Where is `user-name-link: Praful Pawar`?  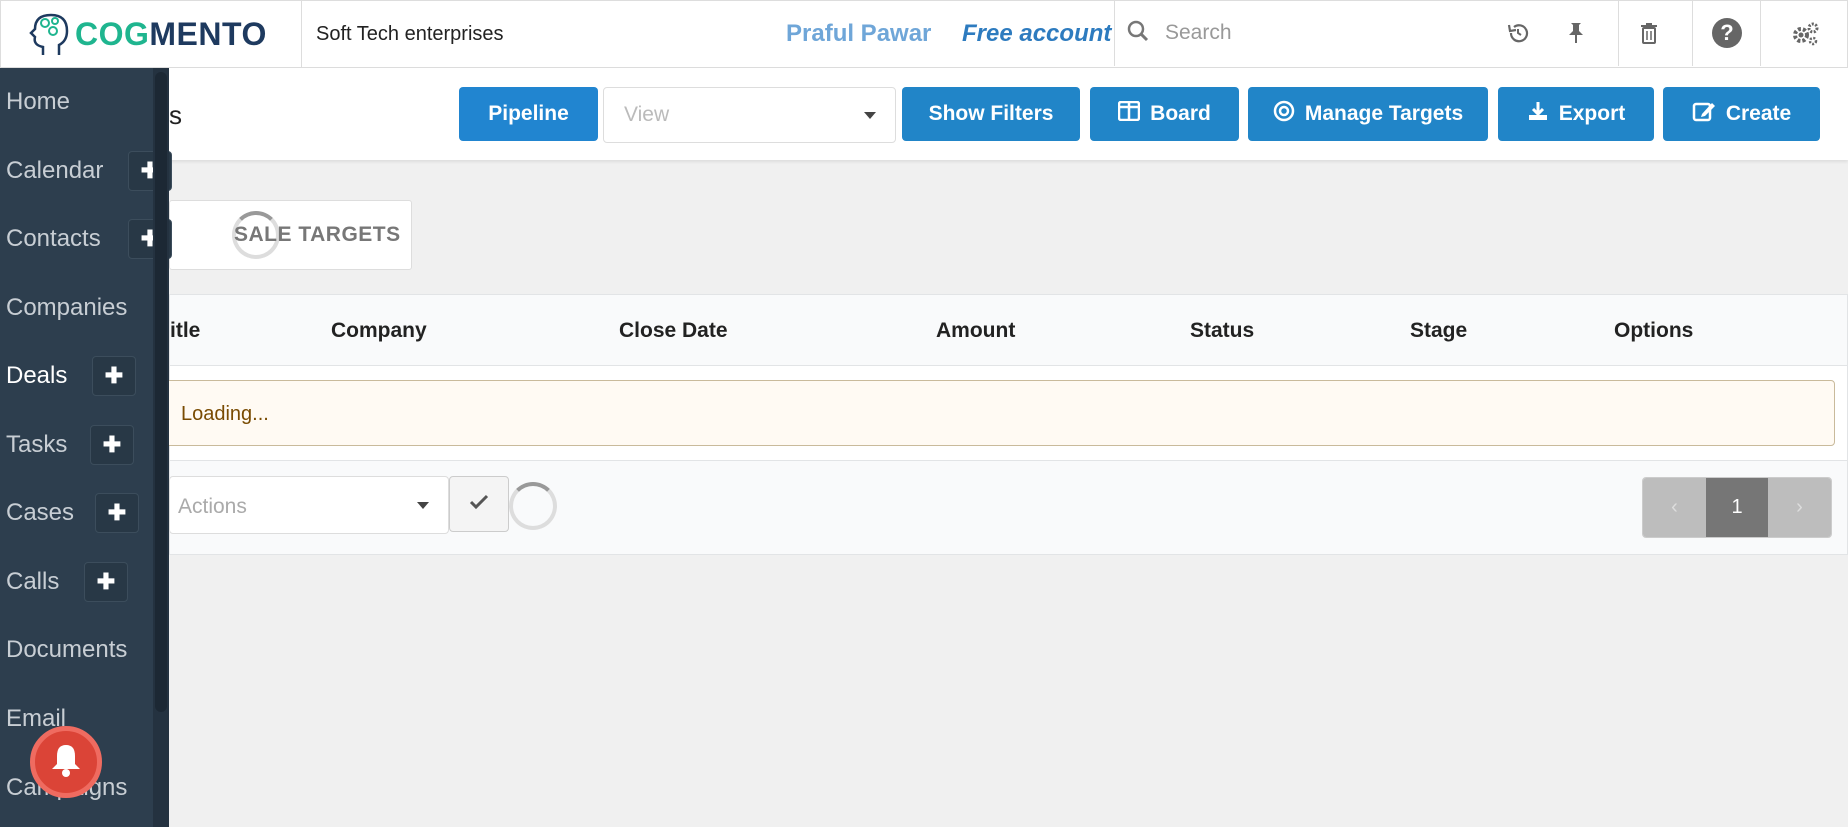
user-name-link: Praful Pawar is located at coordinates (858, 34).